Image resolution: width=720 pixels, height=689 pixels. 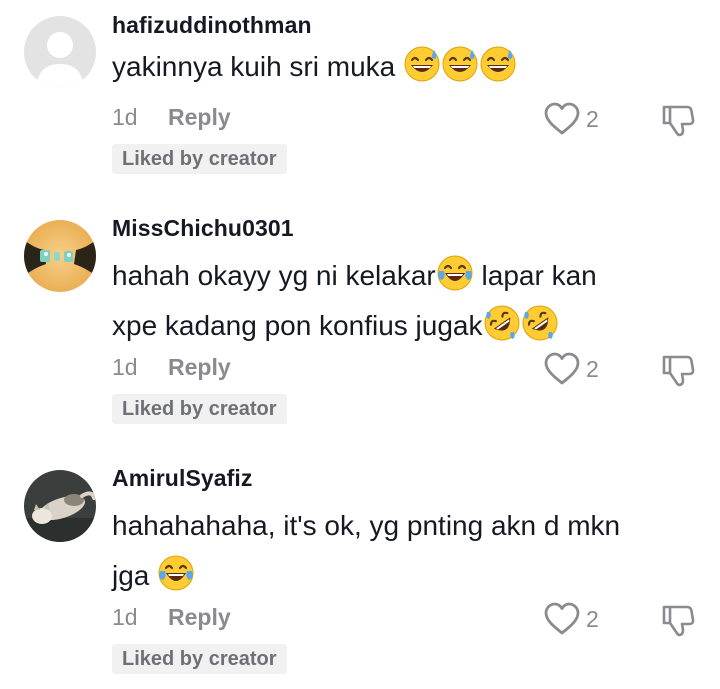 What do you see at coordinates (203, 228) in the screenshot?
I see `comment-username: MissChichu0301` at bounding box center [203, 228].